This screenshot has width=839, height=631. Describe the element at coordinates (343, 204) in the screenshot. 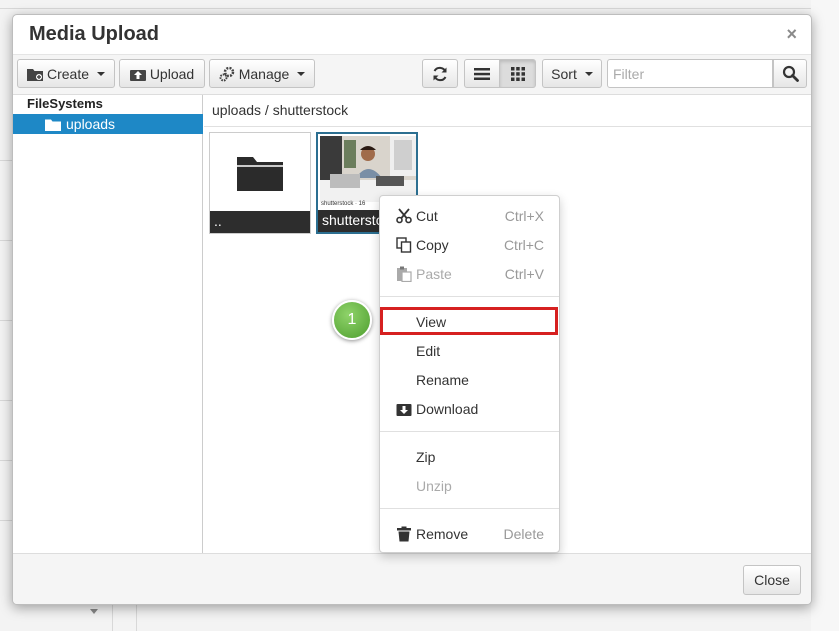

I see `thumbnail-watermark: shutterstock · 16` at that location.